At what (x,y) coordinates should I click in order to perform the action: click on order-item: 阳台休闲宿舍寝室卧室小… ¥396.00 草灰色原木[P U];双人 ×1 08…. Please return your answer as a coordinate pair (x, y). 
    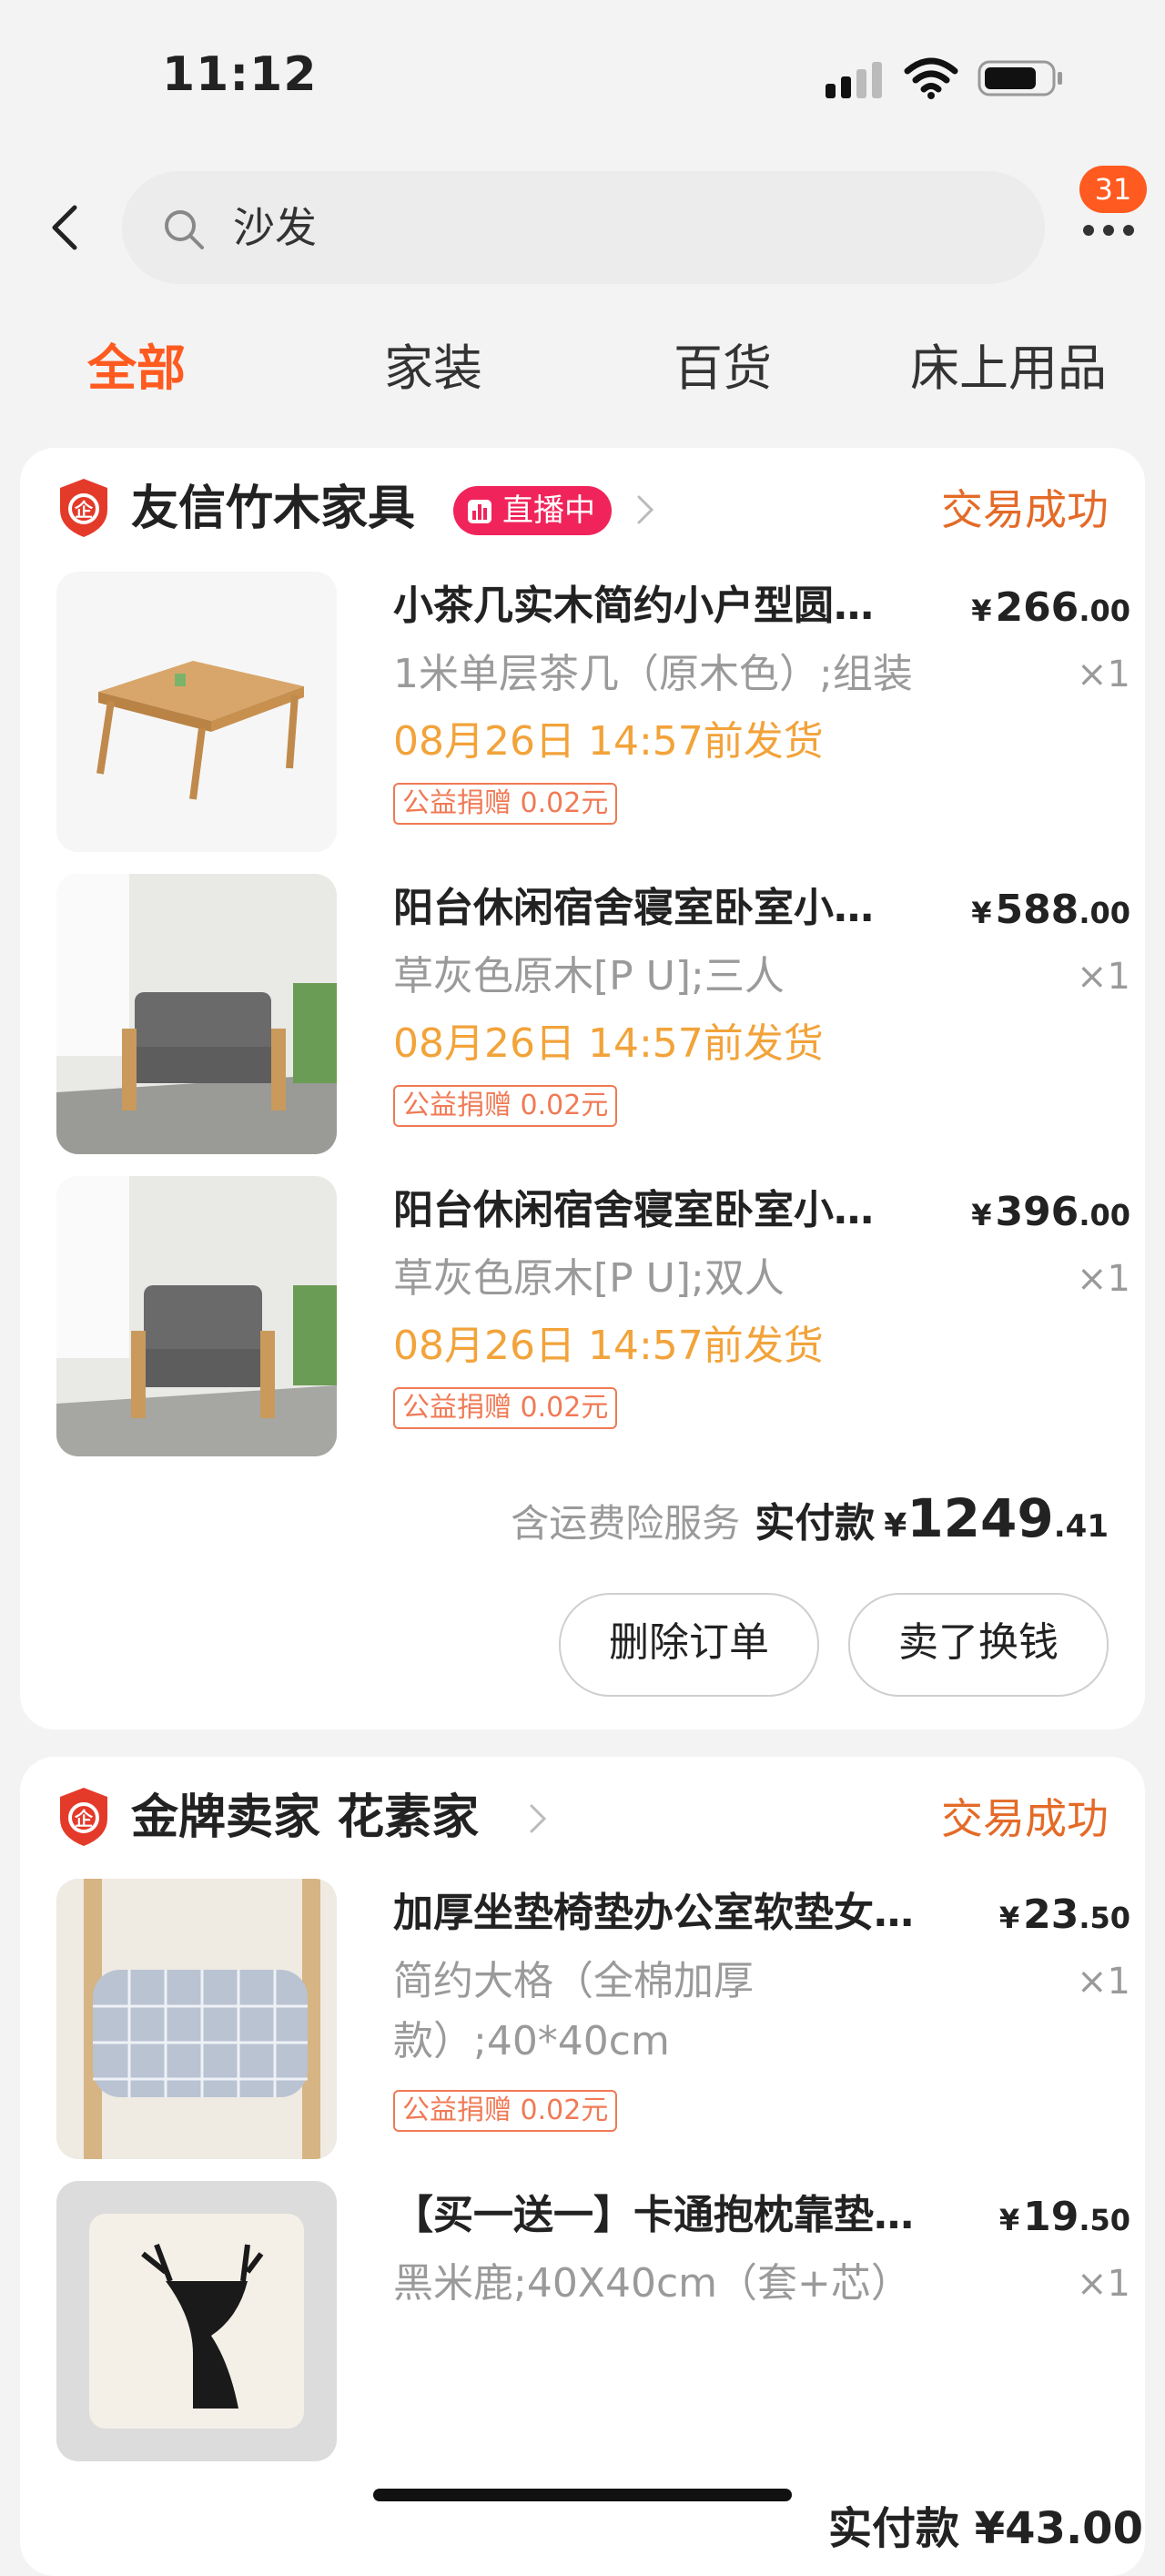
    Looking at the image, I should click on (593, 1317).